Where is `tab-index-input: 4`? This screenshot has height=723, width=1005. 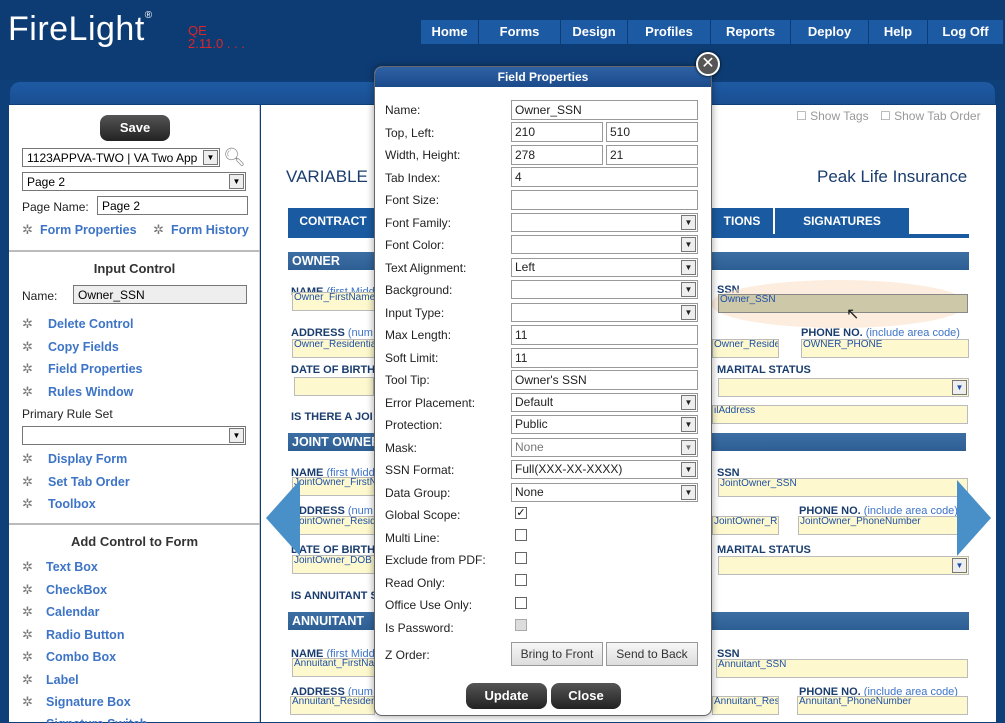
tab-index-input: 4 is located at coordinates (604, 177).